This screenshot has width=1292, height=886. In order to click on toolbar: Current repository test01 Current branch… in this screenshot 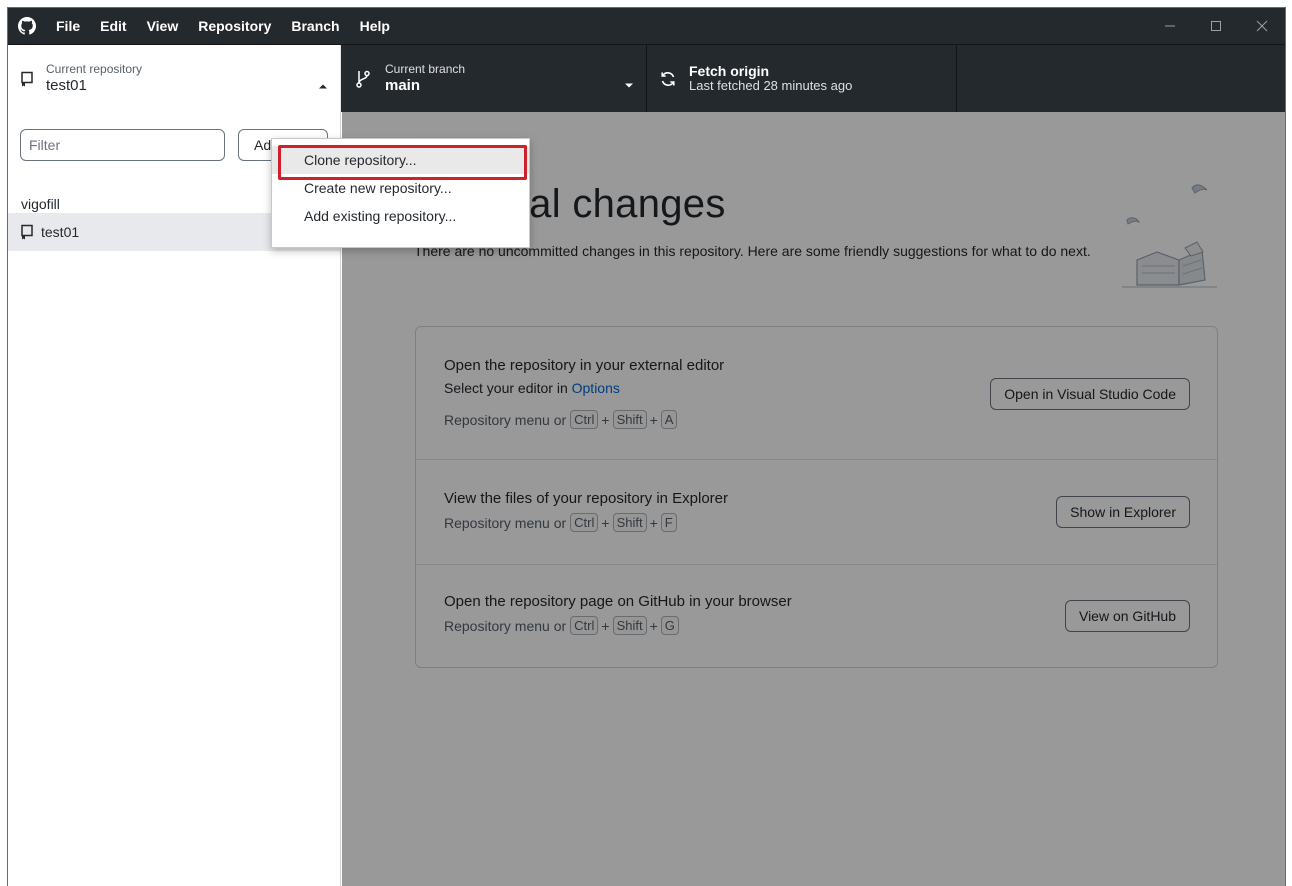, I will do `click(646, 78)`.